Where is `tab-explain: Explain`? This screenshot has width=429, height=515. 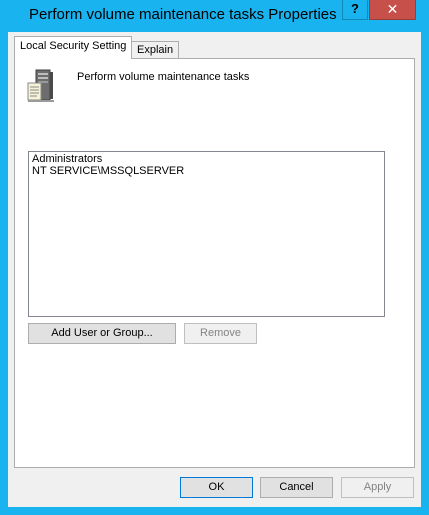 tab-explain: Explain is located at coordinates (155, 49).